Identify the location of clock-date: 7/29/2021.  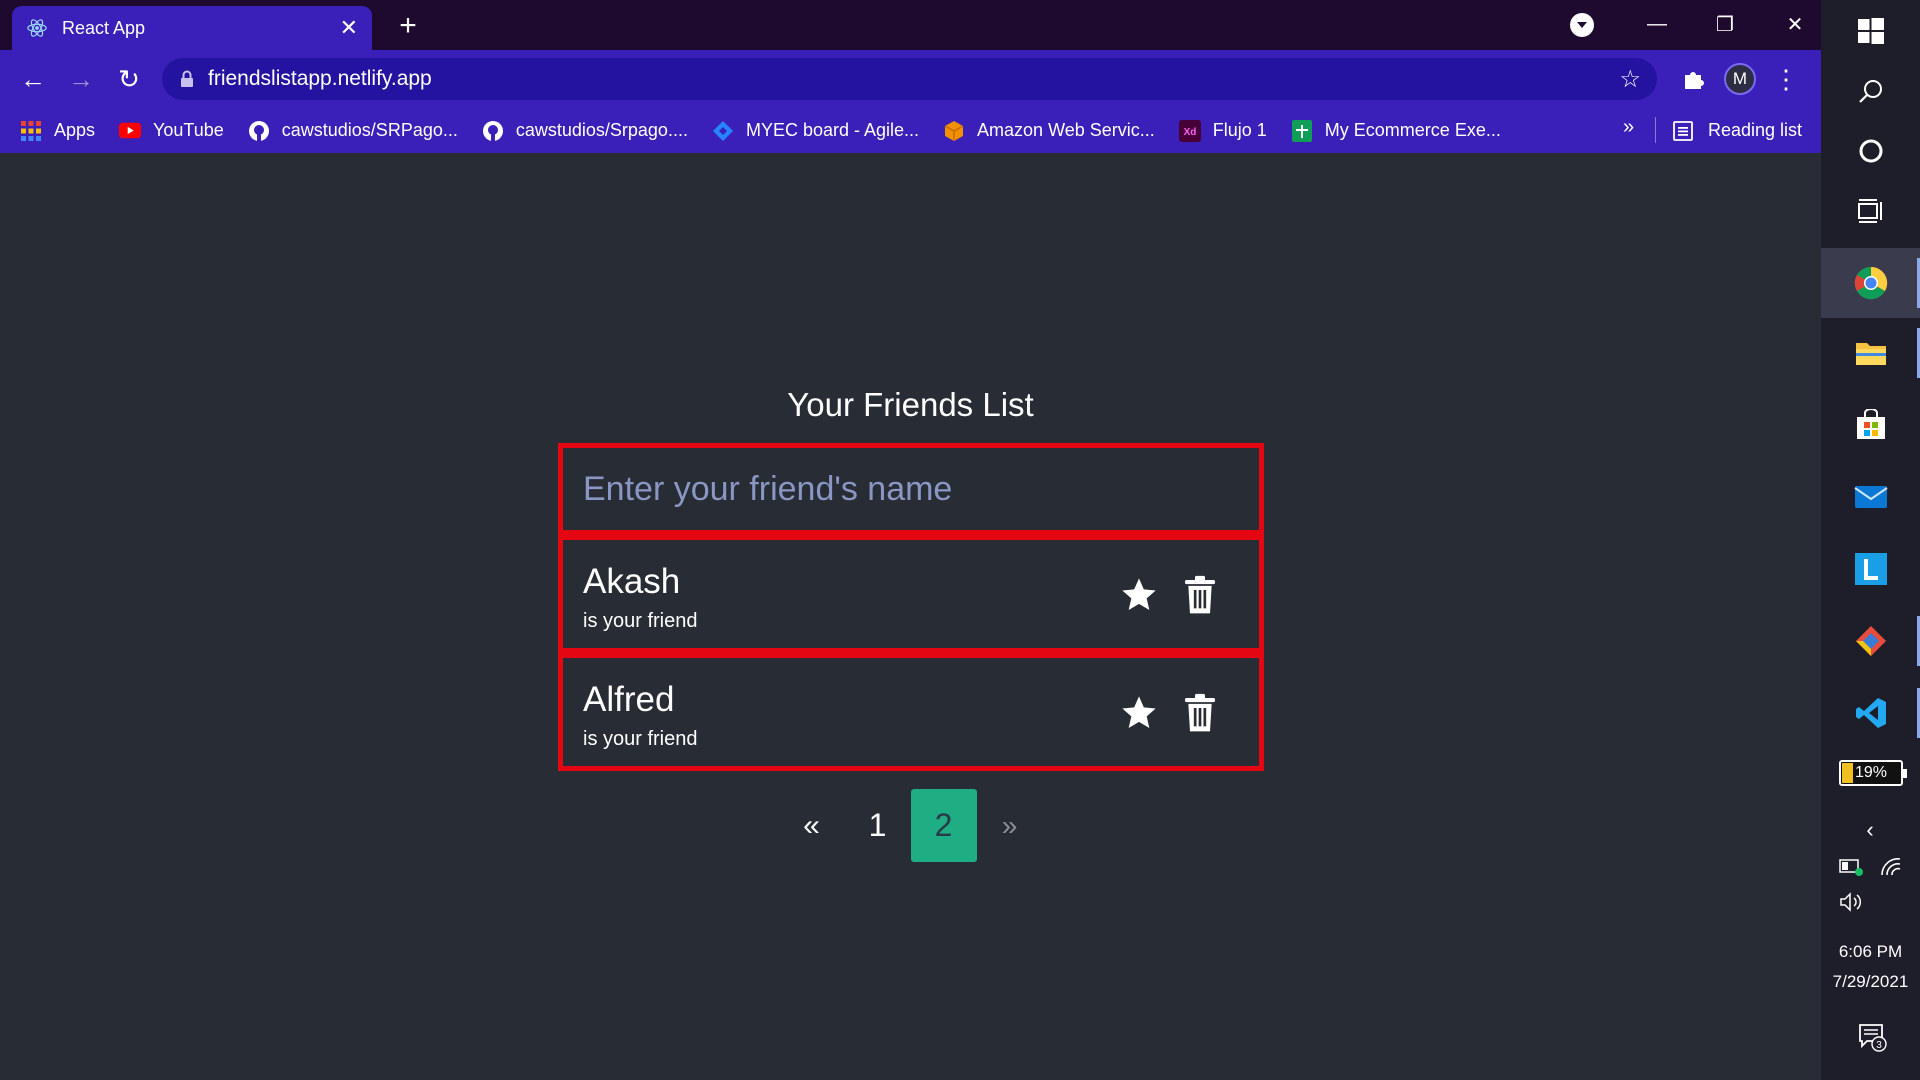
(1870, 982).